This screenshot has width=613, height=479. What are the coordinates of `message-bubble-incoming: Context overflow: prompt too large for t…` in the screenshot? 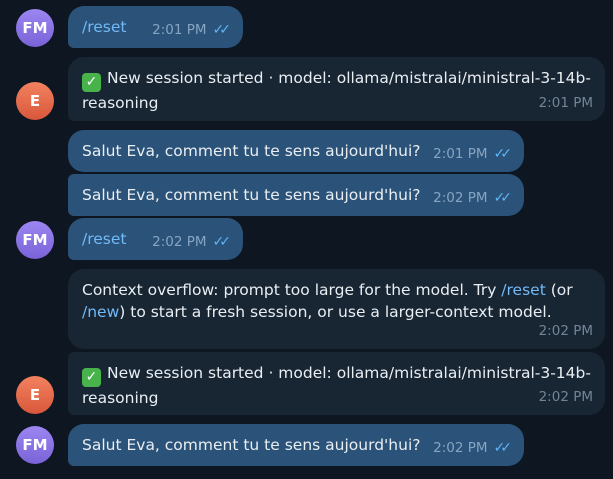 It's located at (336, 309).